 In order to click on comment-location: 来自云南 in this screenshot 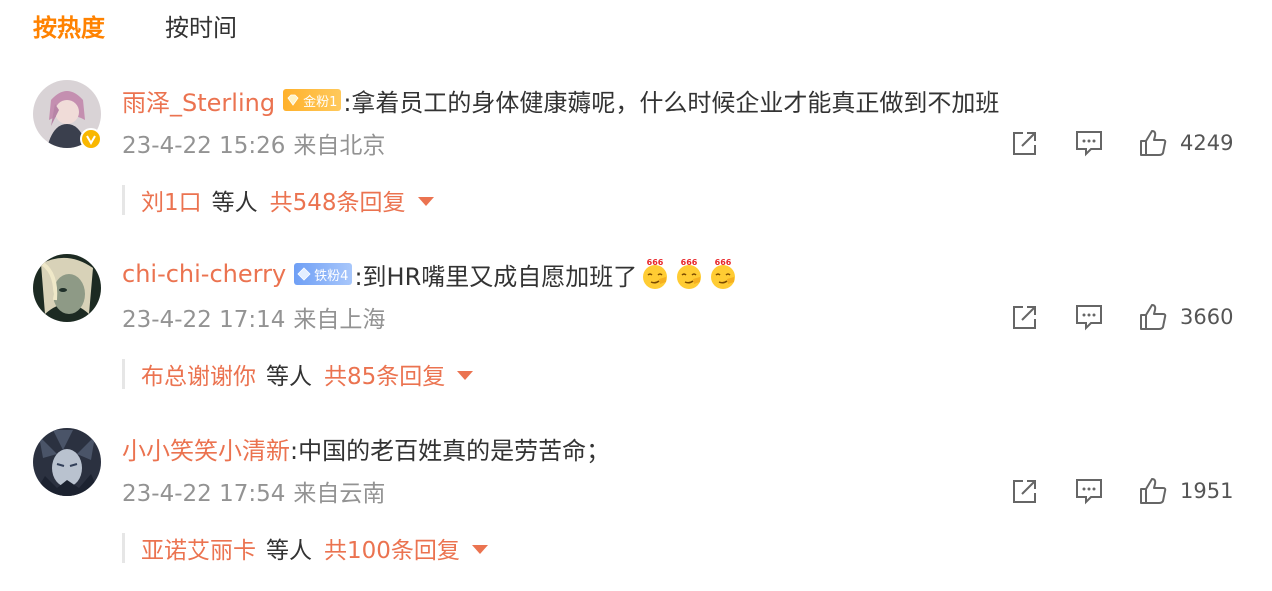, I will do `click(339, 494)`.